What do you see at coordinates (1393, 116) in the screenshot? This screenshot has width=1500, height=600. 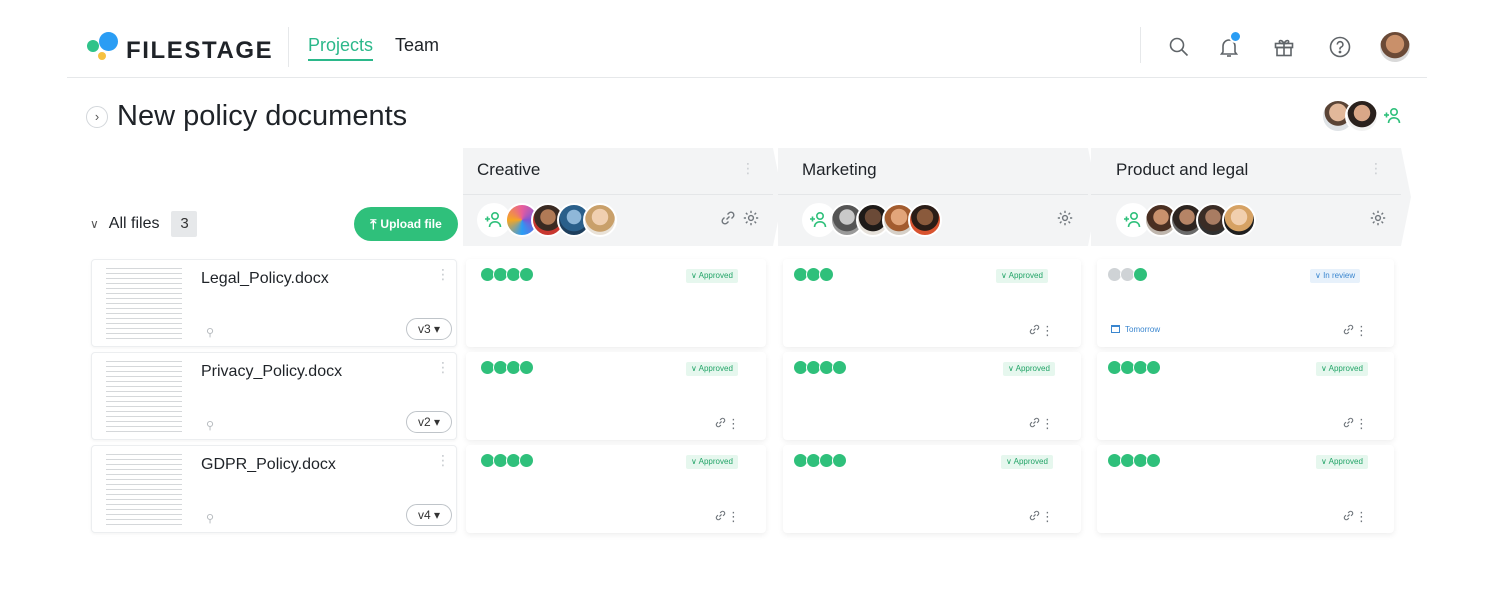 I see `add-member-icon` at bounding box center [1393, 116].